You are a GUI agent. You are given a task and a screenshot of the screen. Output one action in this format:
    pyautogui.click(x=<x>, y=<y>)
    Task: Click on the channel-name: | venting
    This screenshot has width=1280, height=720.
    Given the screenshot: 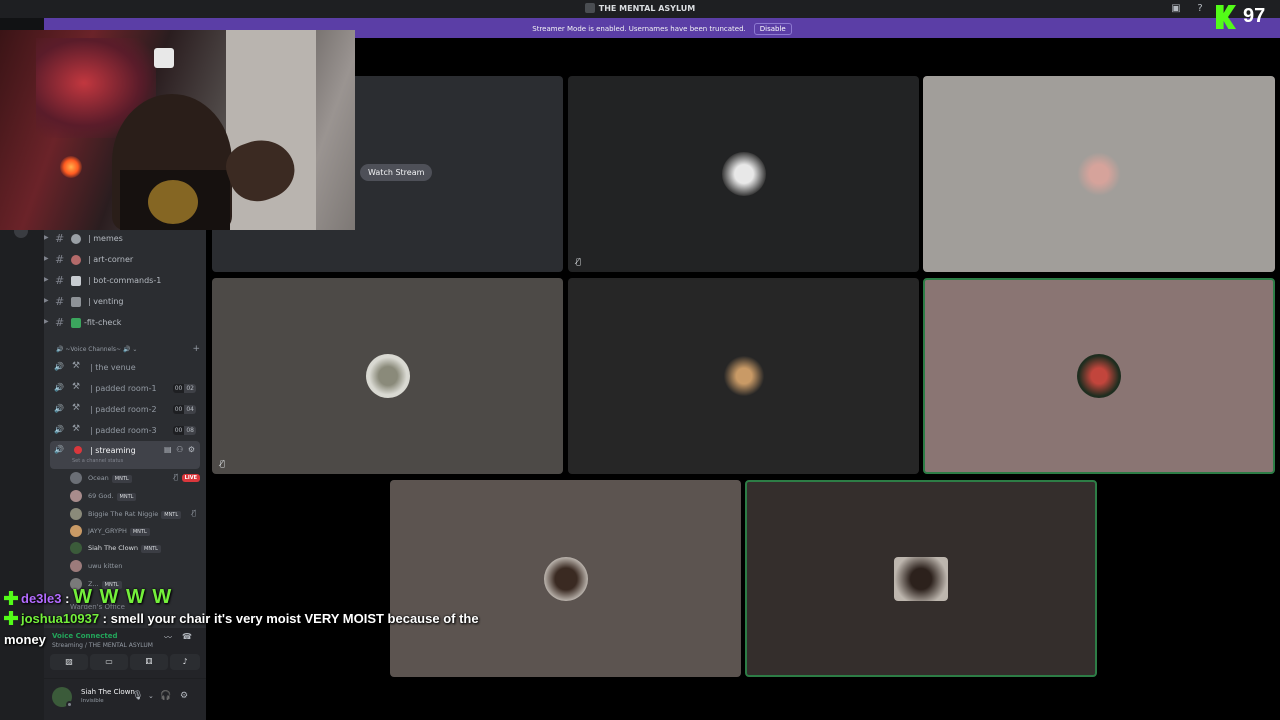 What is the action you would take?
    pyautogui.click(x=106, y=301)
    